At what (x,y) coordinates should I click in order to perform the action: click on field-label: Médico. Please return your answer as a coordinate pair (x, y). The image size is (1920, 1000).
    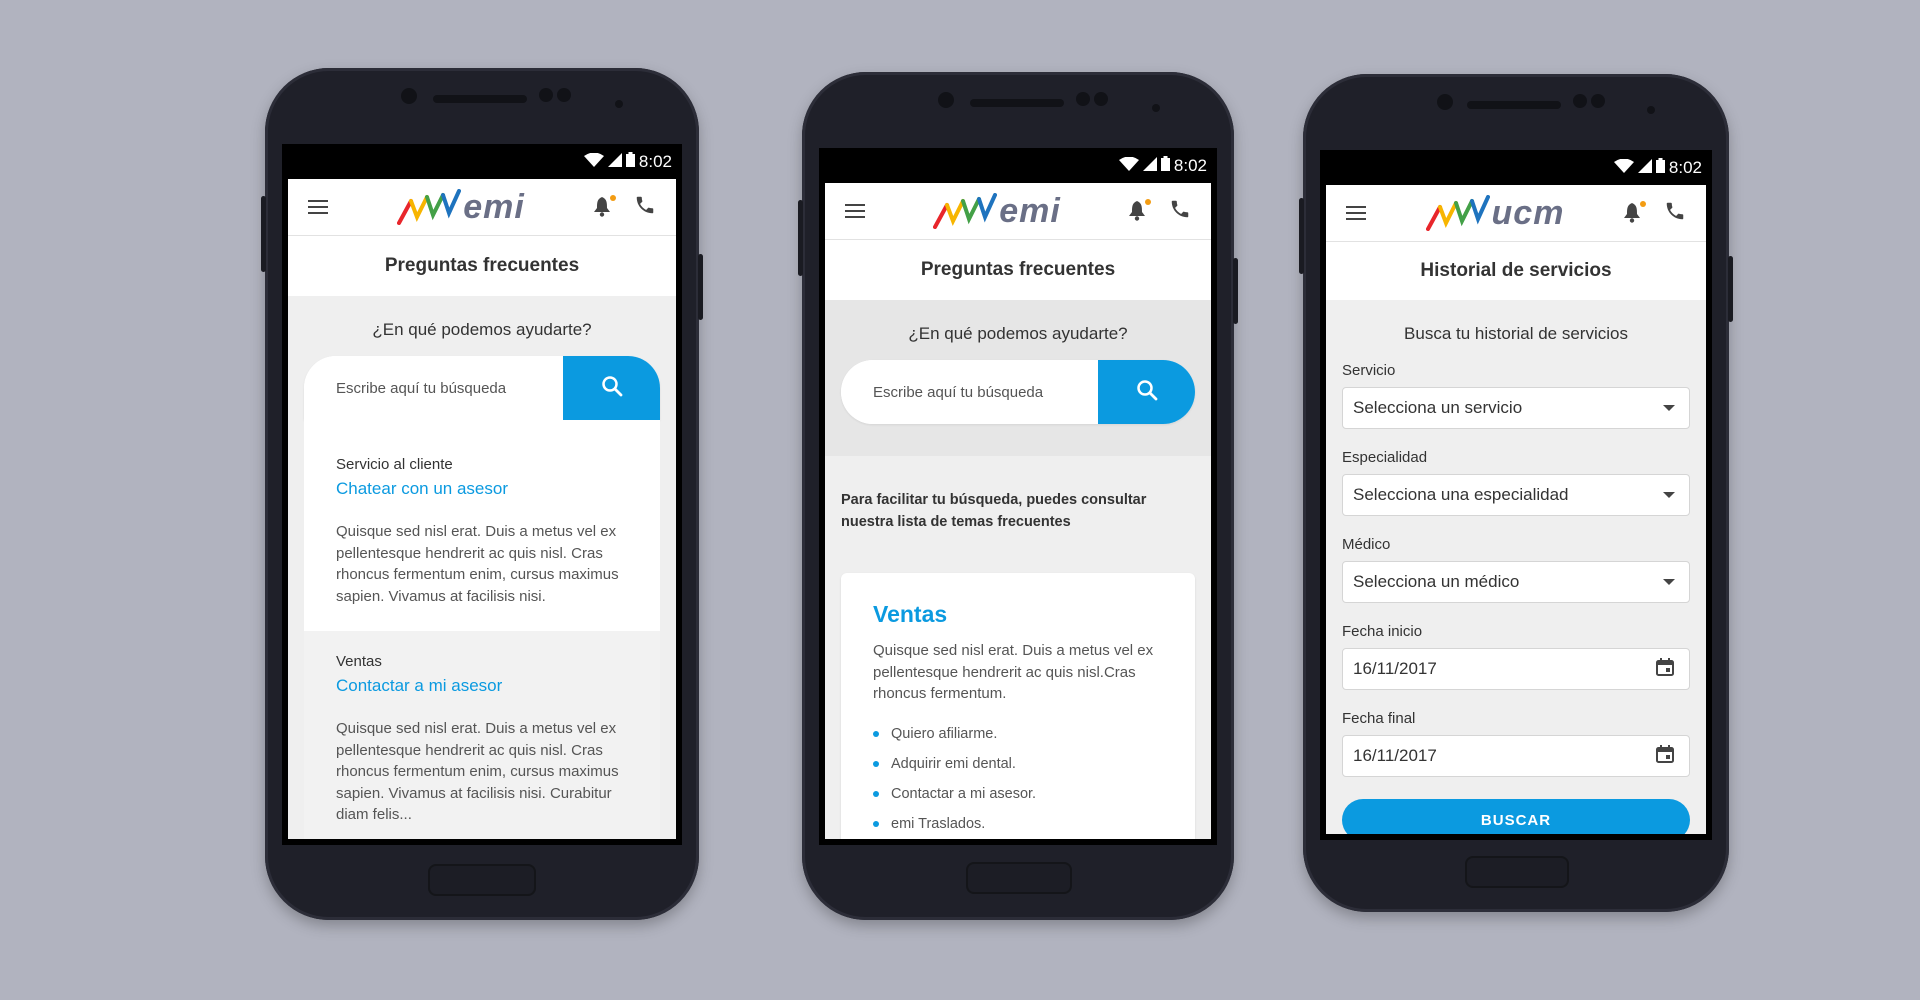
    Looking at the image, I should click on (1366, 544).